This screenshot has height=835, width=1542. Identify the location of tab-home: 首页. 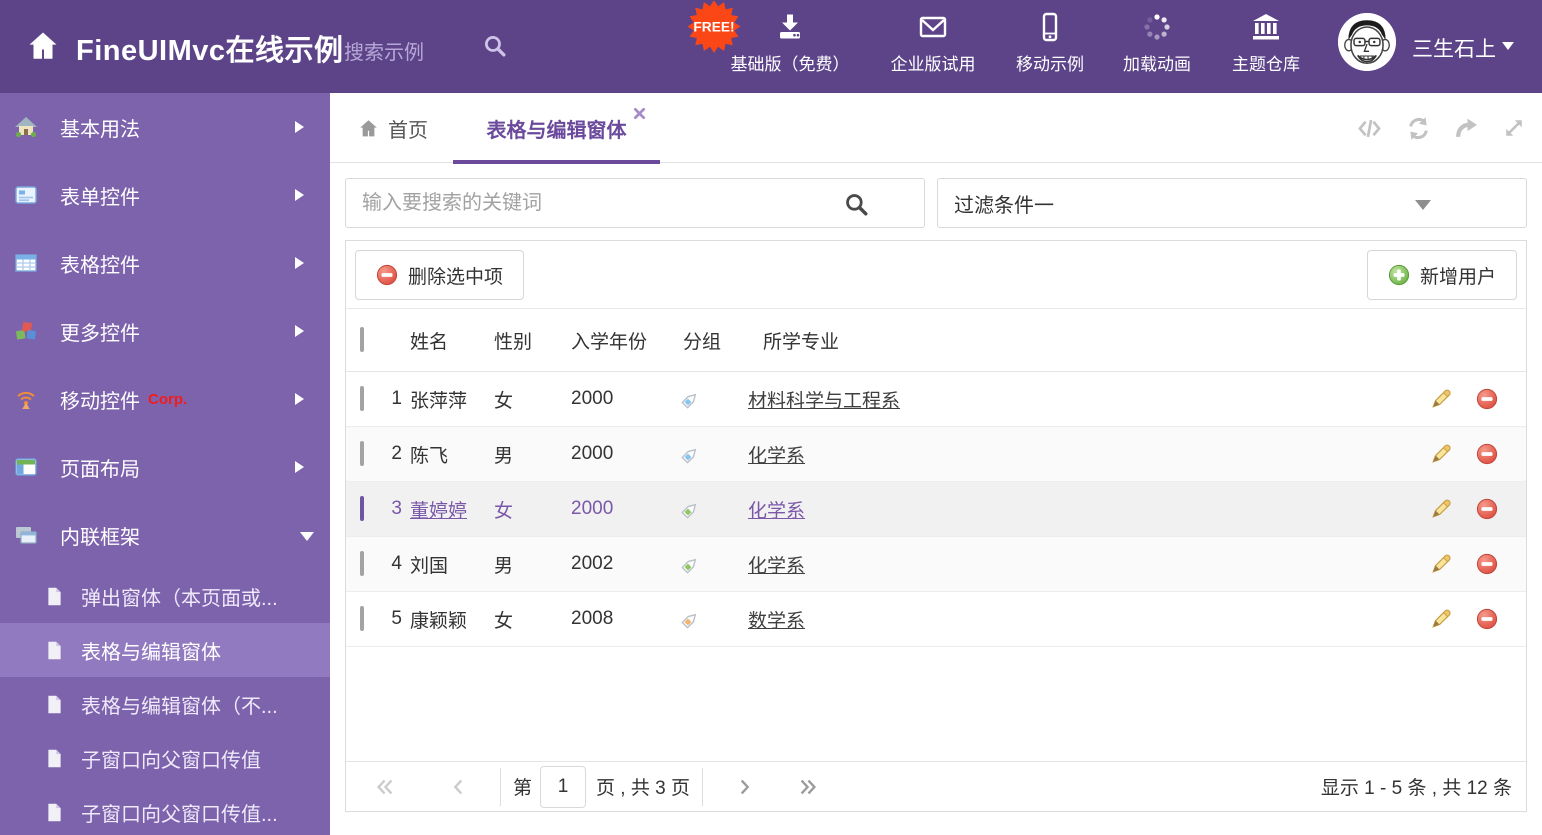
(393, 128).